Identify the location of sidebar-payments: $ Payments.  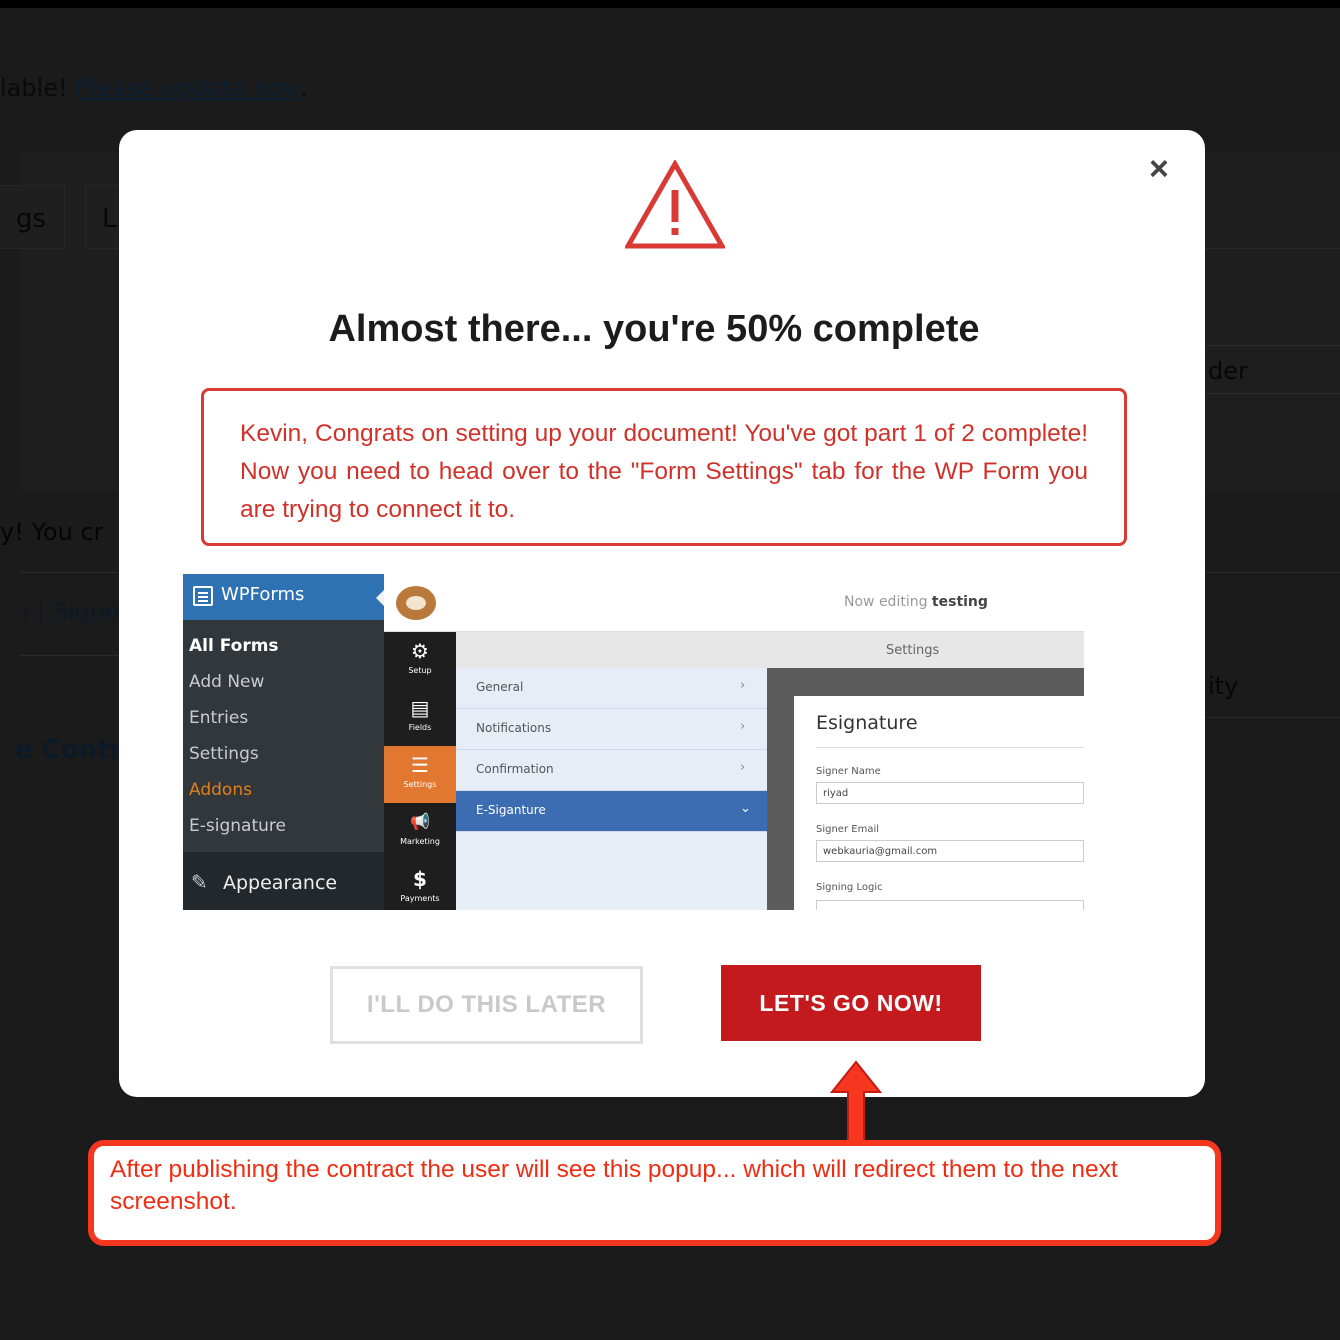
(420, 885).